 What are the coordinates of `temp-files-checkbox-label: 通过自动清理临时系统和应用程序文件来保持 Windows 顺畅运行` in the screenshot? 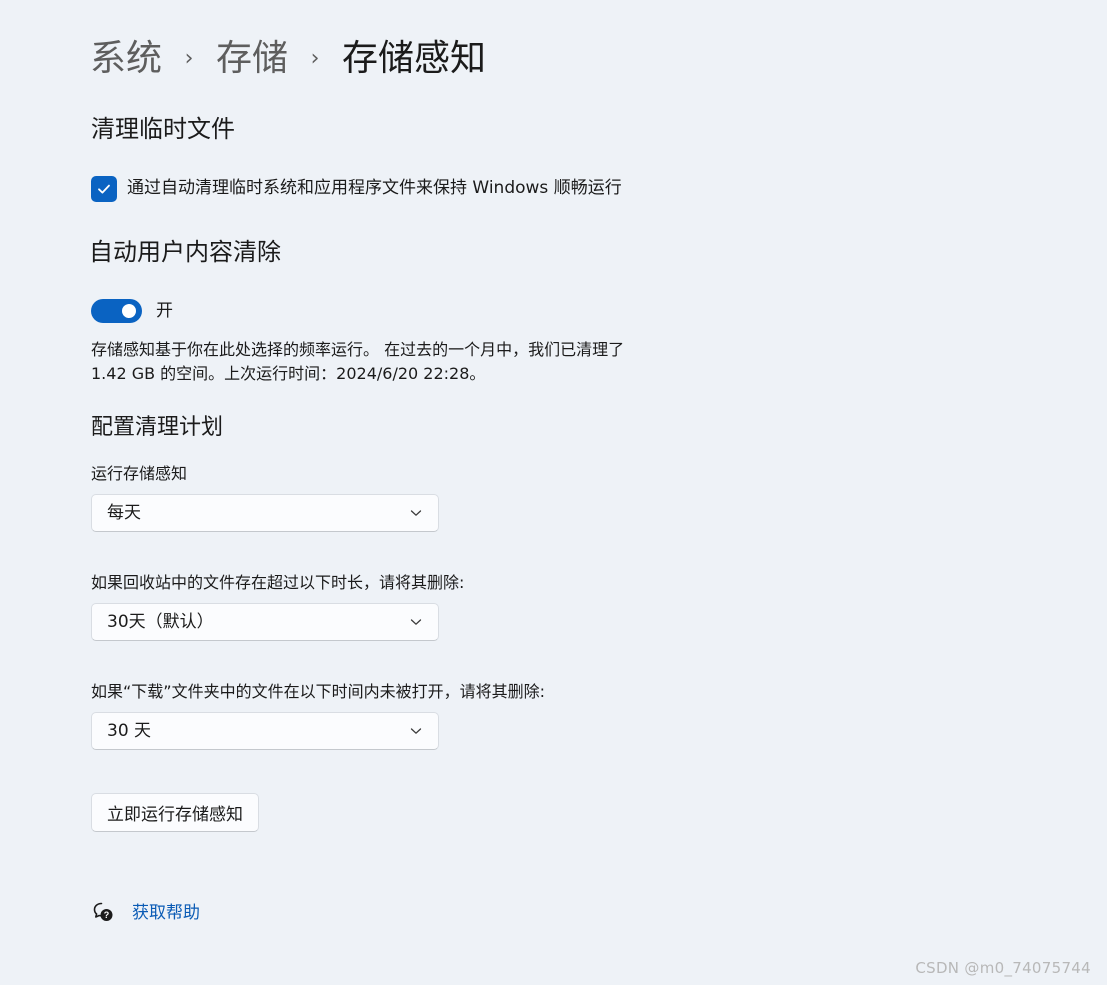 It's located at (374, 188).